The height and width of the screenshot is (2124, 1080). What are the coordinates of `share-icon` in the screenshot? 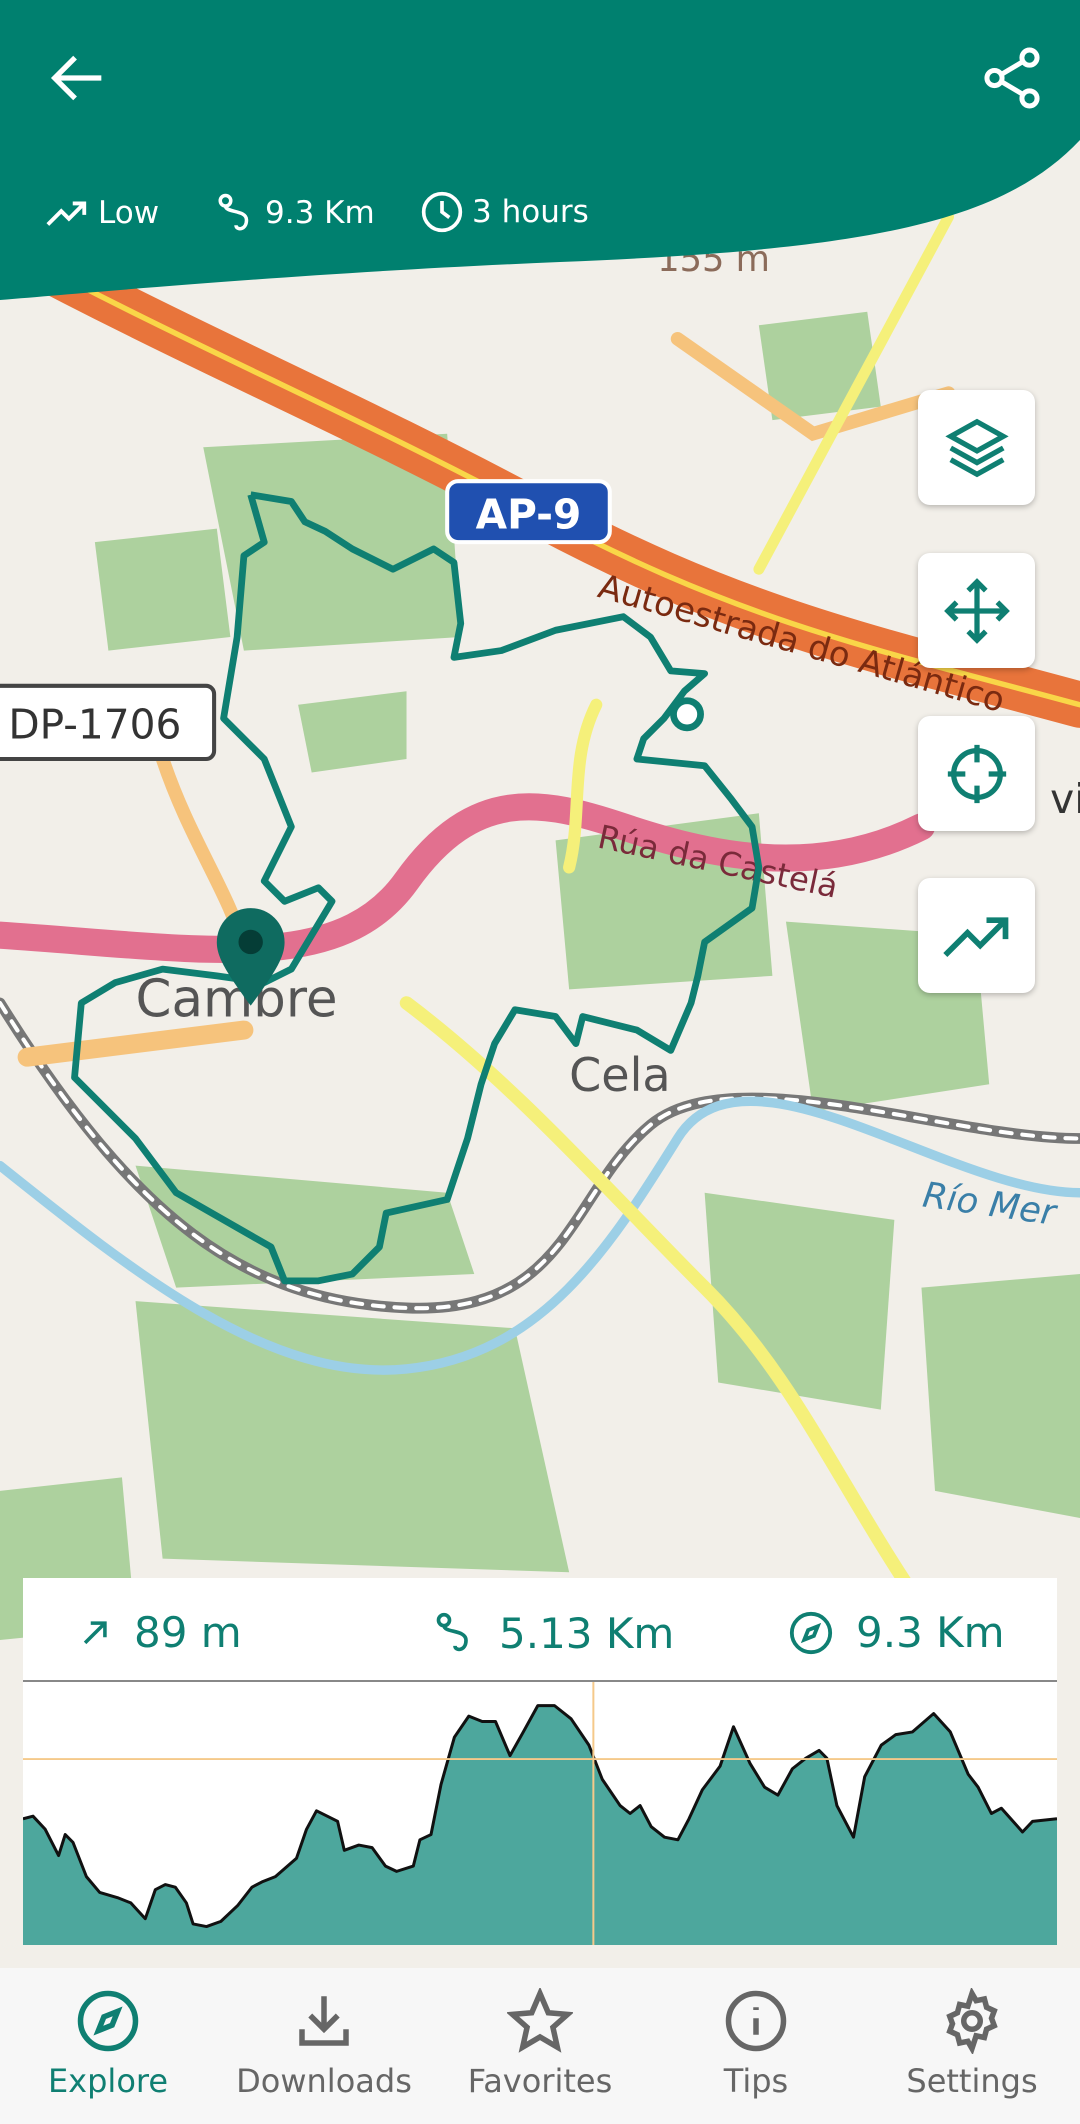 It's located at (1012, 78).